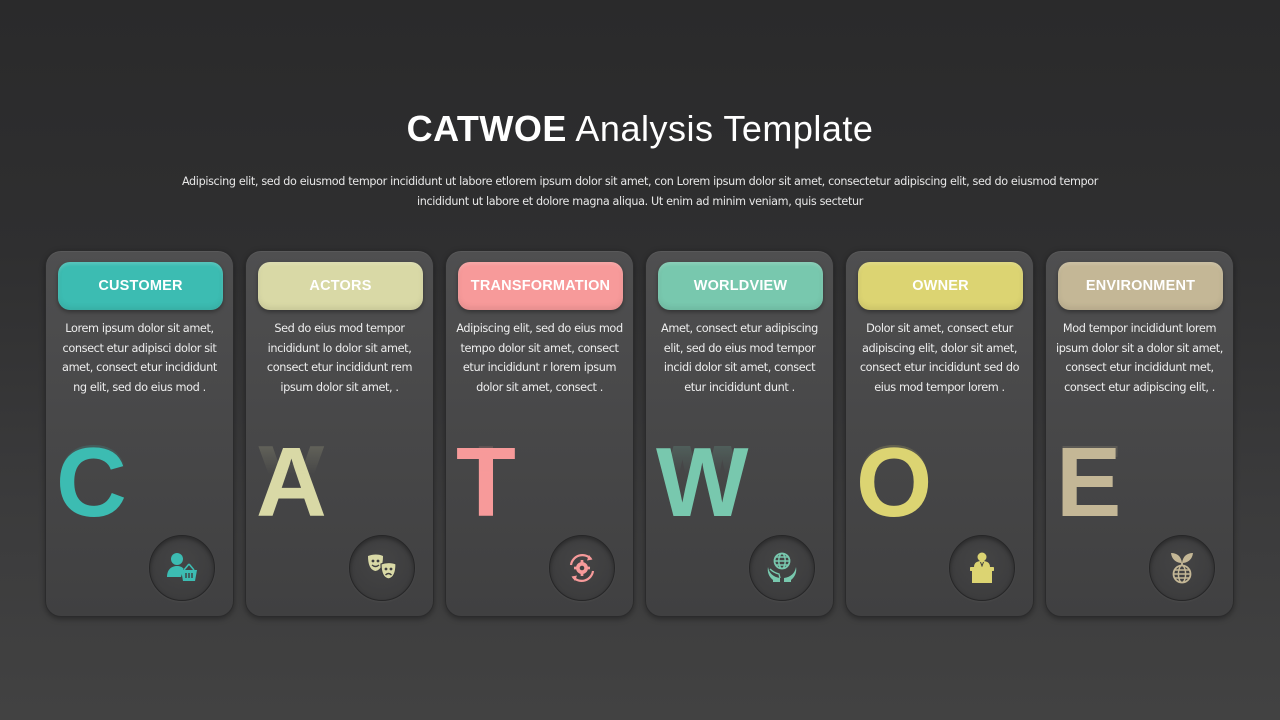 This screenshot has height=720, width=1280. I want to click on title-bold: CATWOE, so click(486, 128).